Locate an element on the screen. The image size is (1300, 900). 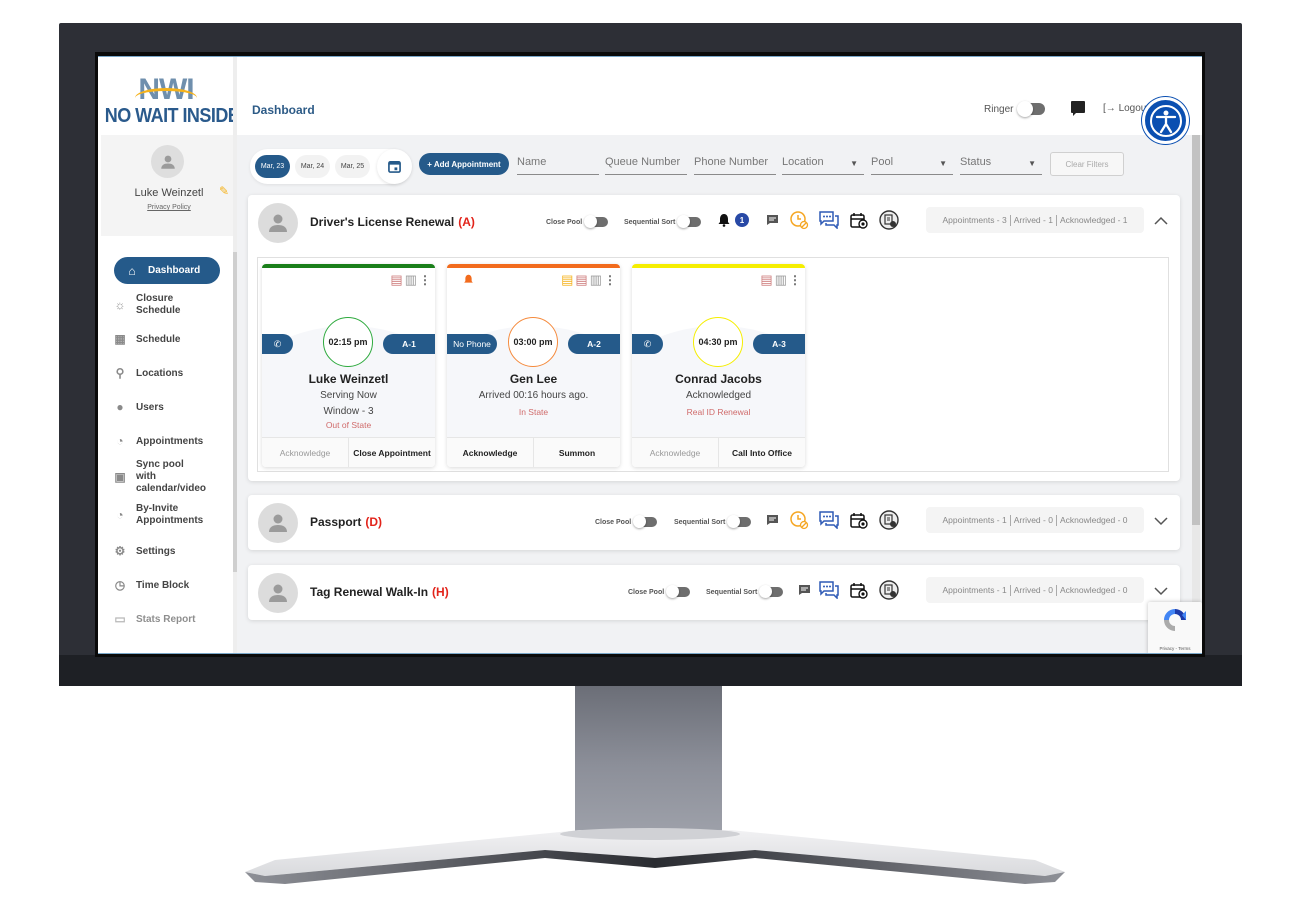
add-appointment-button: + Add Appointment is located at coordinates (464, 164).